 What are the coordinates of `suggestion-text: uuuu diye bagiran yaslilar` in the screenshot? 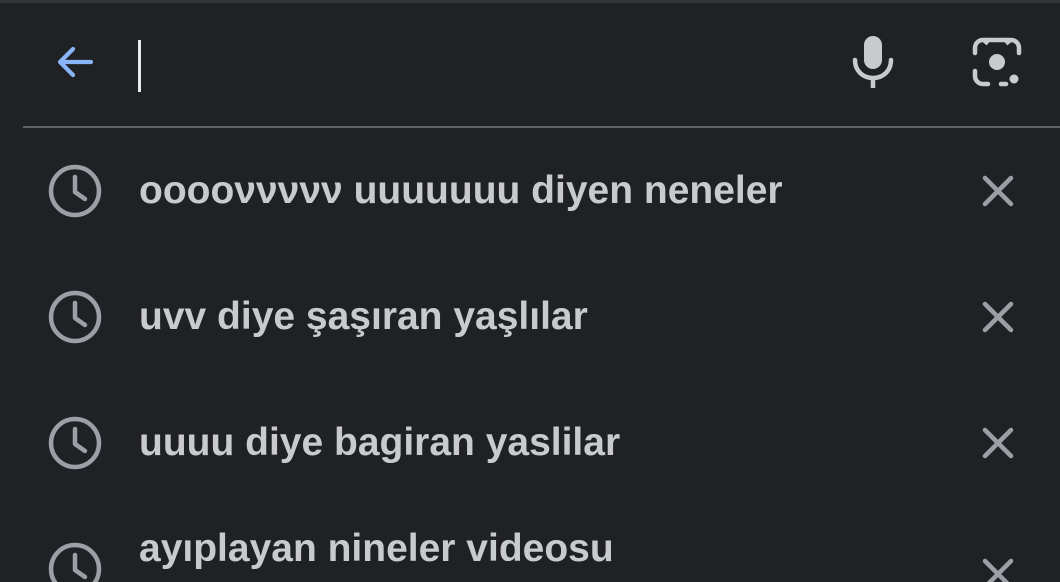 It's located at (380, 442).